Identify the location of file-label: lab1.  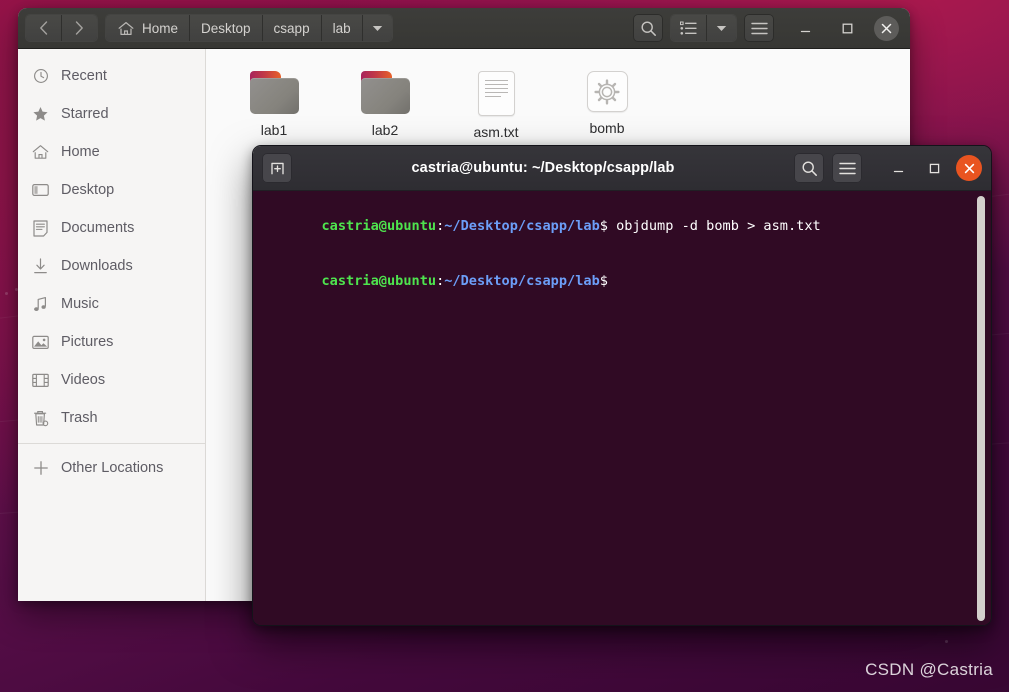
(274, 130).